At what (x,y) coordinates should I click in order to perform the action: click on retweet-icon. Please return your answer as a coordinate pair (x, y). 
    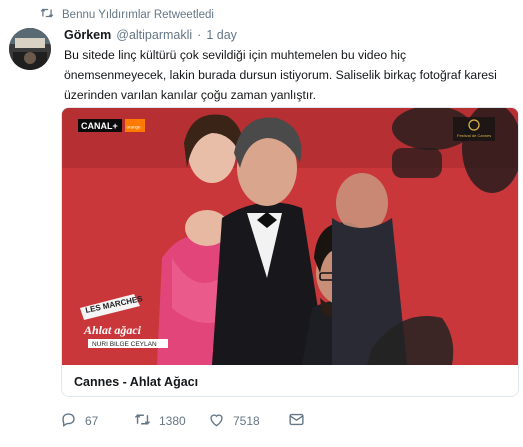
    Looking at the image, I should click on (47, 14).